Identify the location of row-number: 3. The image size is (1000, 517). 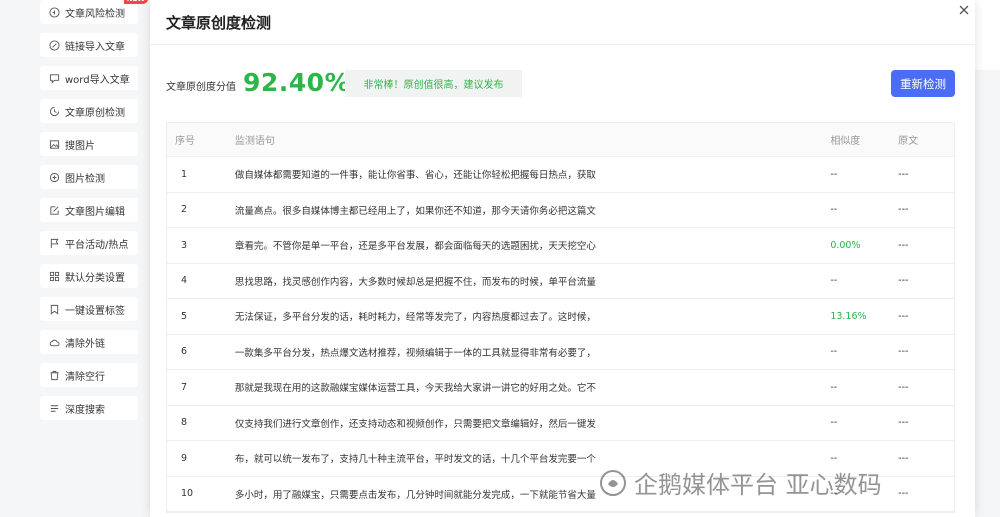
(184, 245).